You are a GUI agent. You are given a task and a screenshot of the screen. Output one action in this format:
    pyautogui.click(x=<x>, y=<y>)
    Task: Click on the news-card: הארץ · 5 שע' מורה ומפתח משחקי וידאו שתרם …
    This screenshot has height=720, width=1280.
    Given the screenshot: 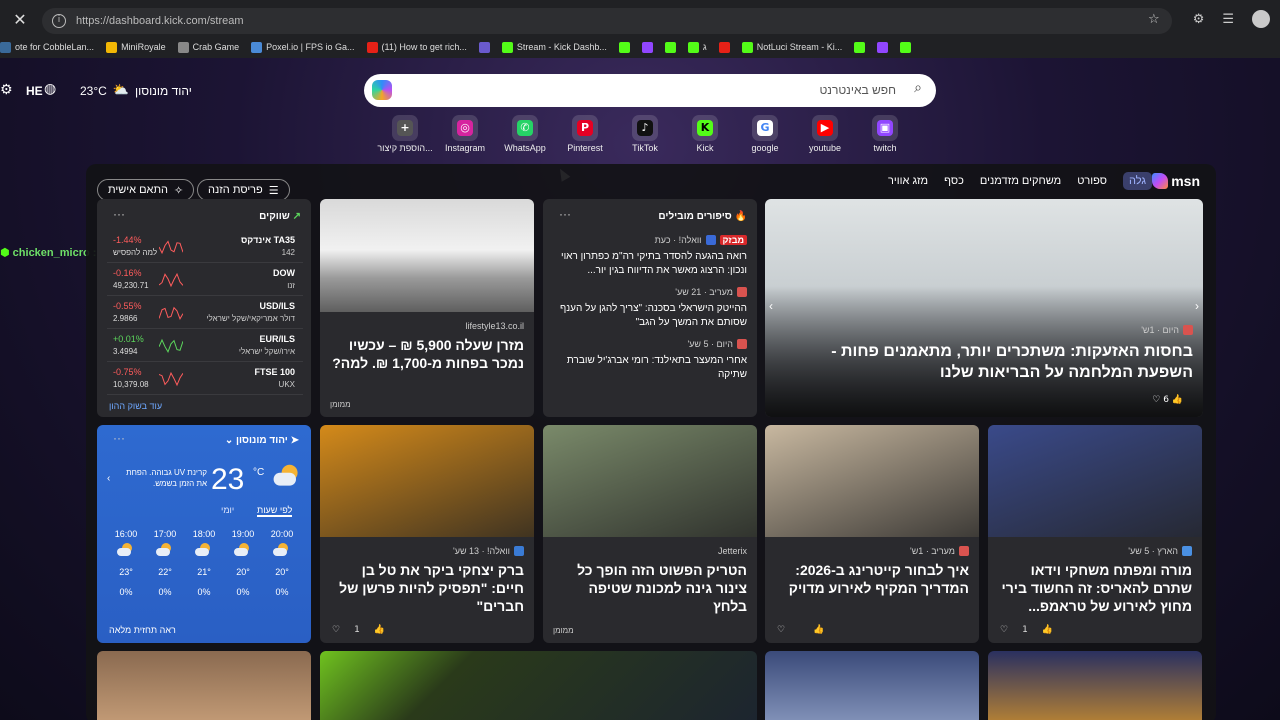 What is the action you would take?
    pyautogui.click(x=1095, y=534)
    